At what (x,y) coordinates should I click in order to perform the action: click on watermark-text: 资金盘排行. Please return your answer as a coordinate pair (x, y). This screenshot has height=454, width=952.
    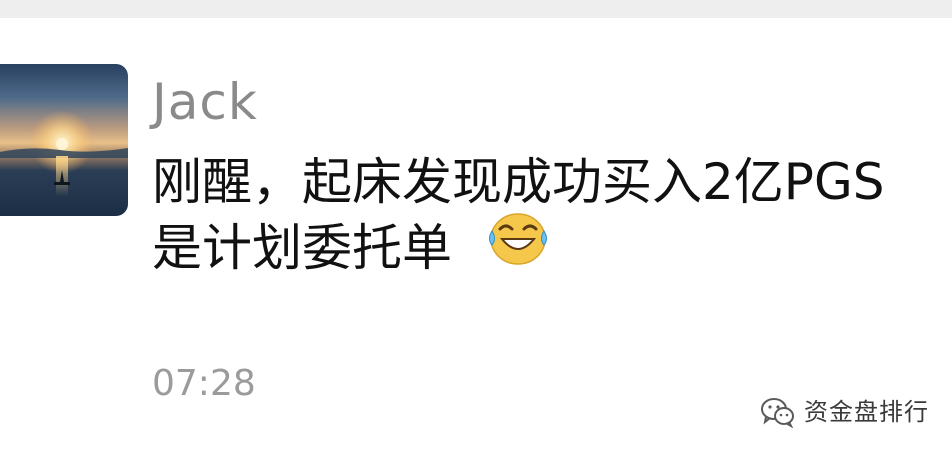
    Looking at the image, I should click on (866, 412).